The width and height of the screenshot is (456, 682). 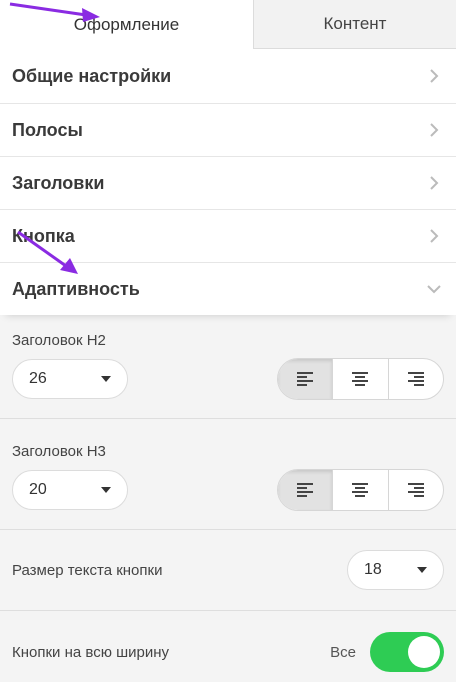 I want to click on button-text-size-value: 18, so click(x=373, y=569).